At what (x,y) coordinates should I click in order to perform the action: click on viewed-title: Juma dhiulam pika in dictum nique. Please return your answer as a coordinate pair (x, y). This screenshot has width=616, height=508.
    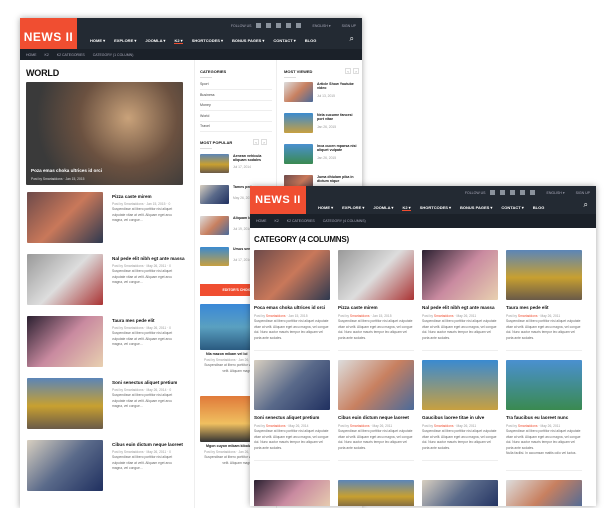
    Looking at the image, I should click on (338, 179).